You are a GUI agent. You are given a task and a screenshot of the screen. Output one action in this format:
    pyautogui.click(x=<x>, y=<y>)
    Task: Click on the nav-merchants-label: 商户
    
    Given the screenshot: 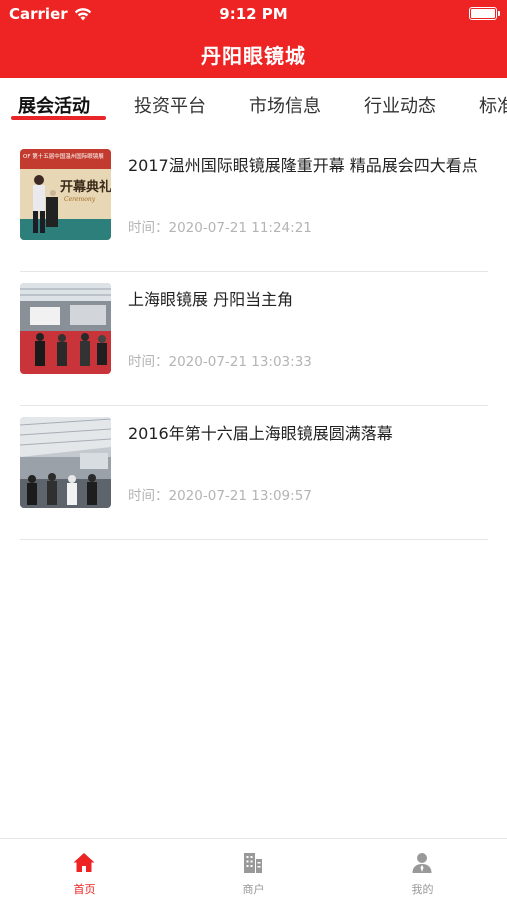 What is the action you would take?
    pyautogui.click(x=253, y=889)
    